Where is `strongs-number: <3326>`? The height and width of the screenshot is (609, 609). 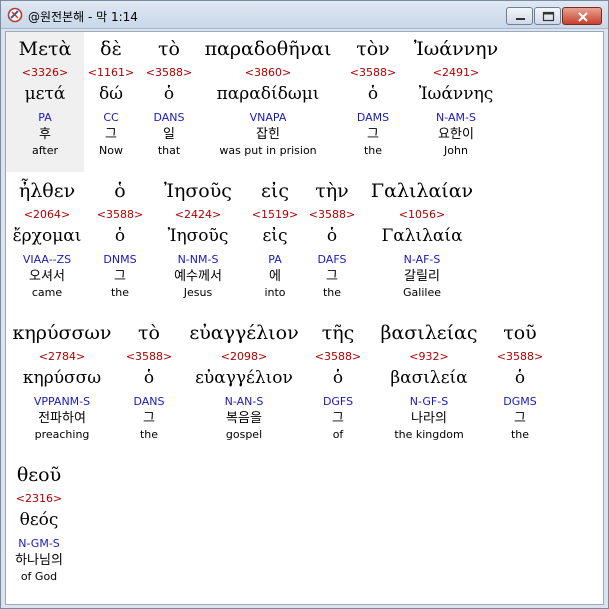 strongs-number: <3326> is located at coordinates (45, 72).